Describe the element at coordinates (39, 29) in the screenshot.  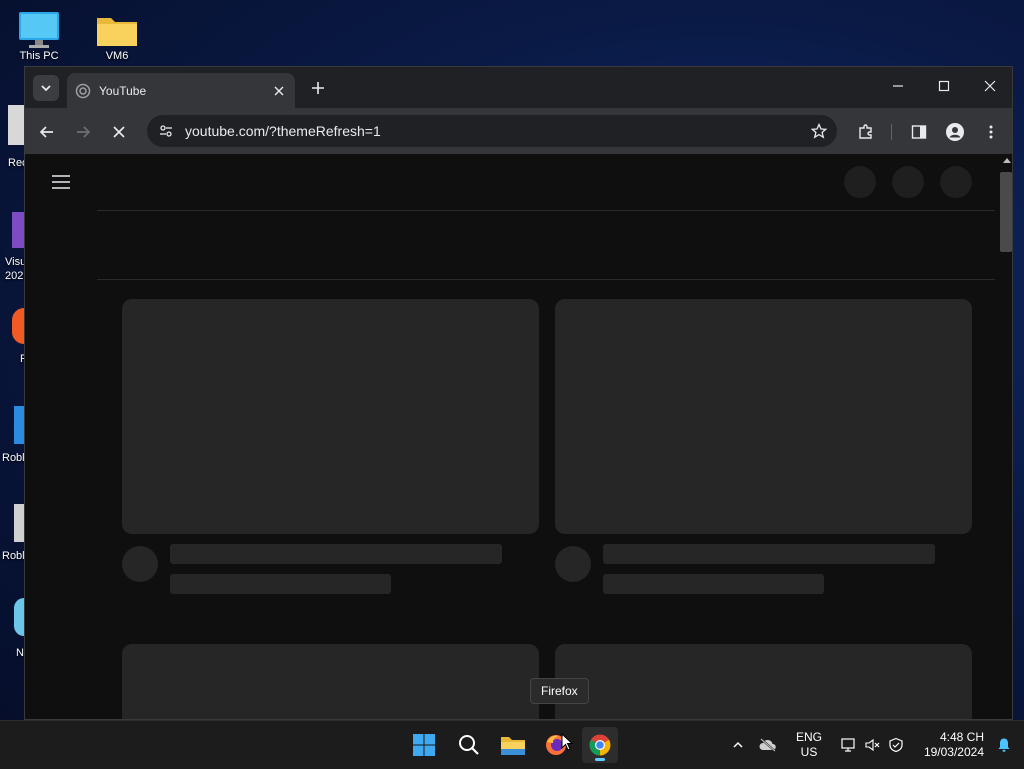
I see `monitor-icon` at that location.